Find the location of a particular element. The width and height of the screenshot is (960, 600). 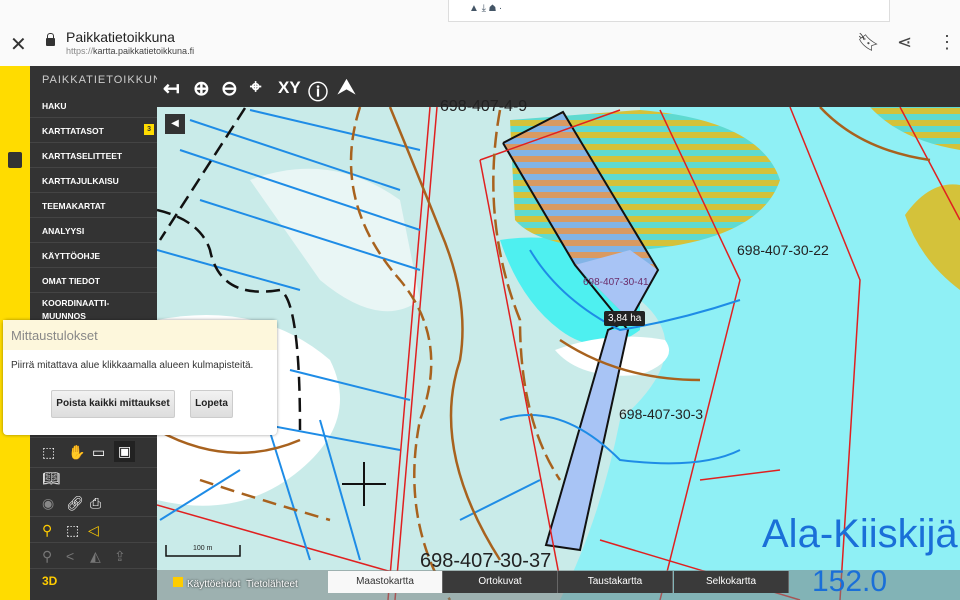

3d-button: 3D is located at coordinates (49, 581).